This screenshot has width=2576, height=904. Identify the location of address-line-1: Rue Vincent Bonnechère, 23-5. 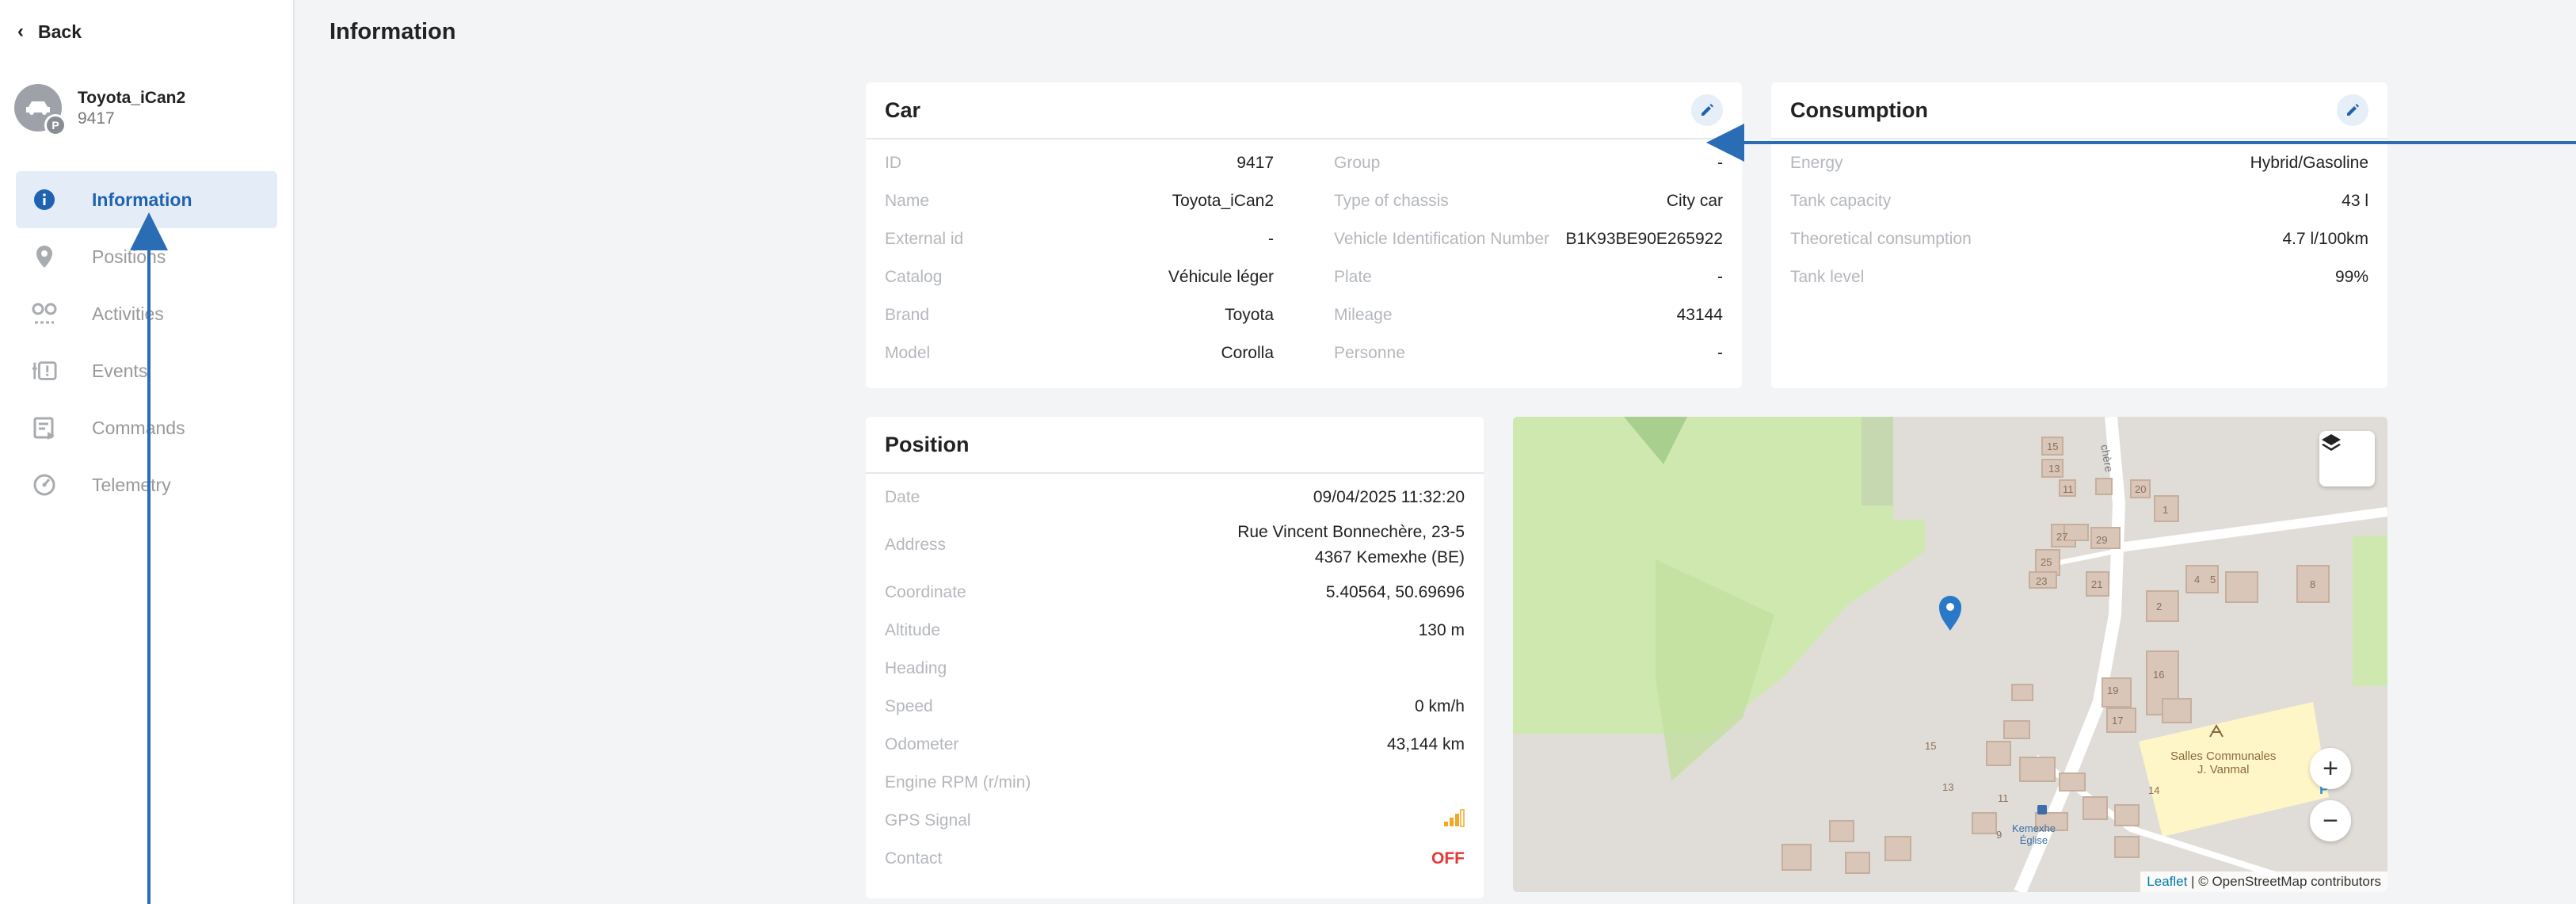
(1351, 532).